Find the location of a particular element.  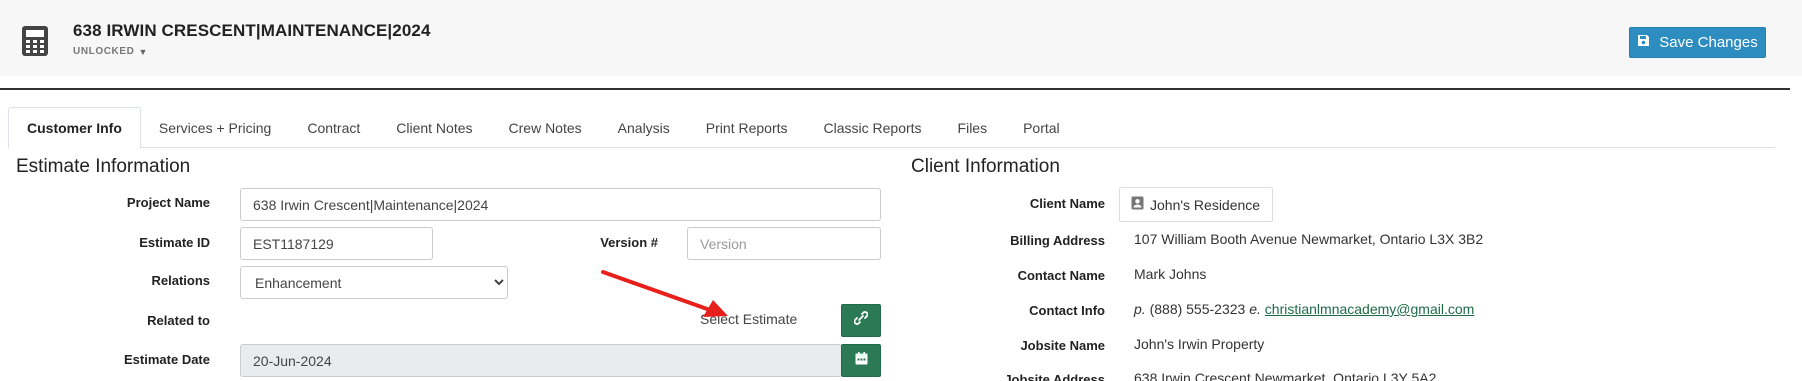

contact-name-label: Contact Name is located at coordinates (1061, 275).